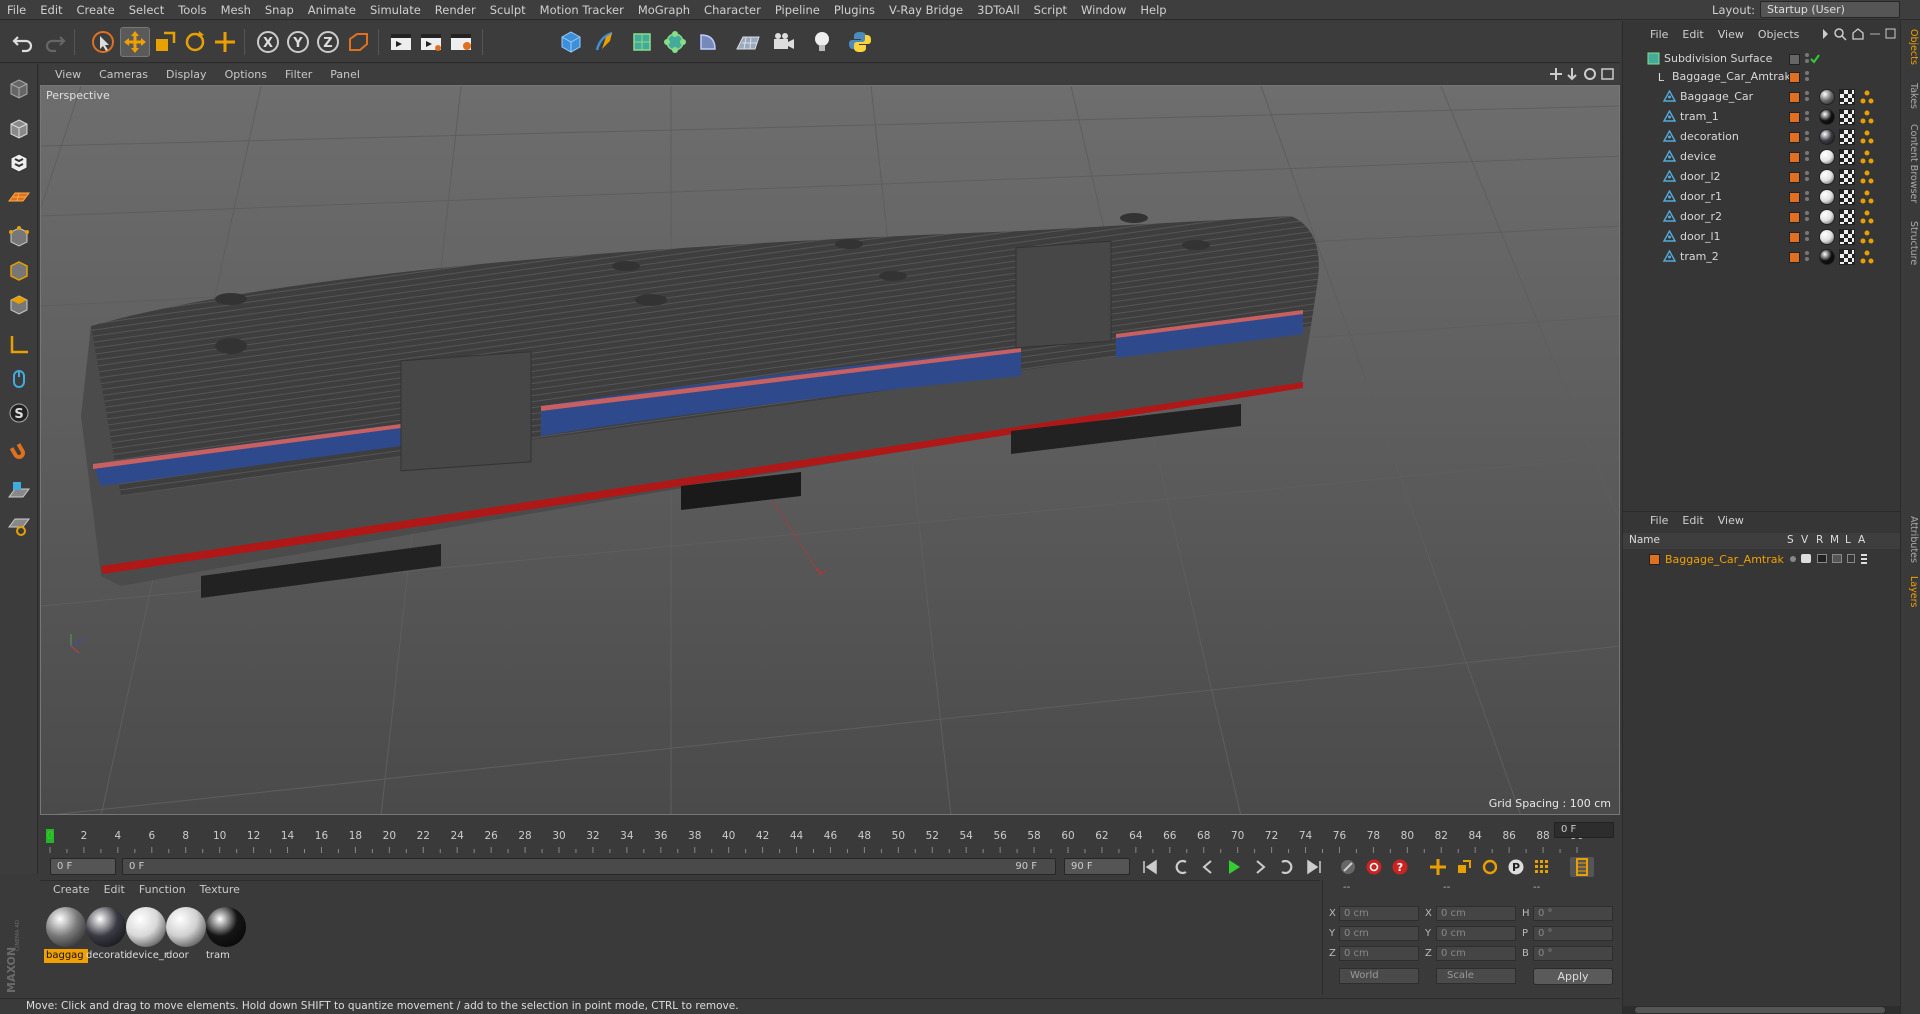 The width and height of the screenshot is (1920, 1014). I want to click on key-scale-icon, so click(1464, 867).